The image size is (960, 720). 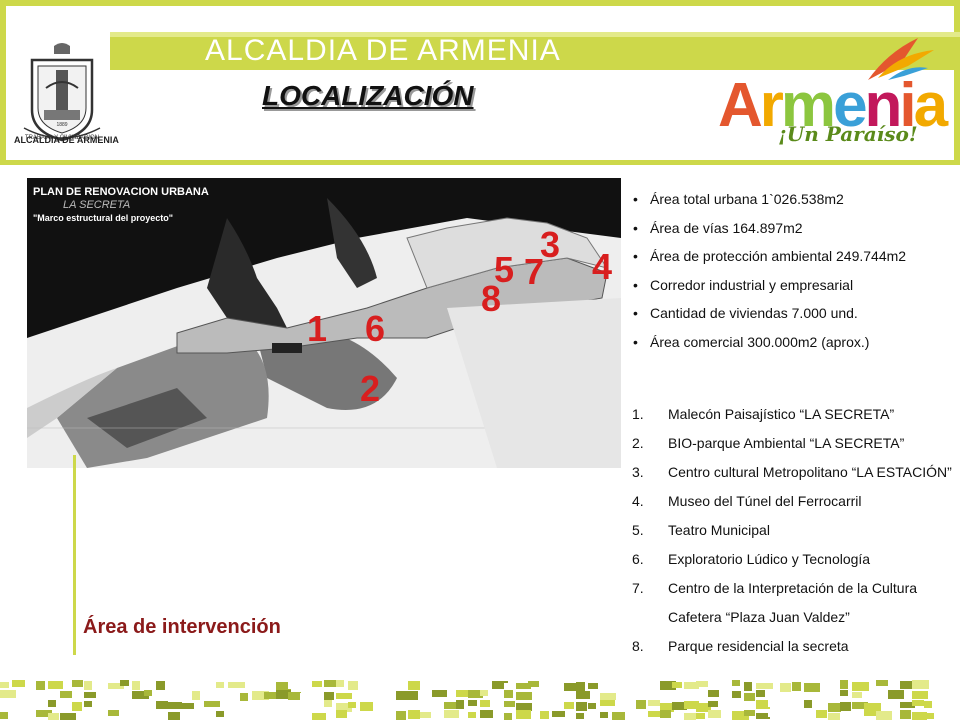 What do you see at coordinates (121, 192) in the screenshot?
I see `map-title: PLAN DE RENOVACION URBANA` at bounding box center [121, 192].